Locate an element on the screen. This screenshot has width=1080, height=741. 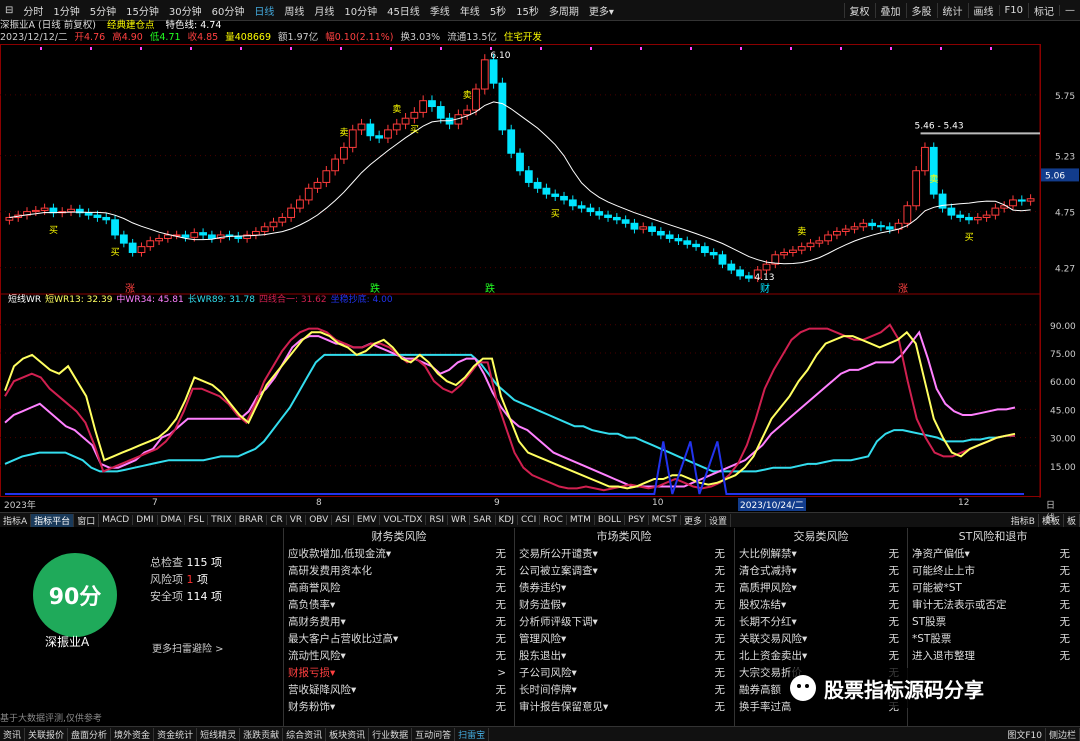
bottom-tab: 盘面分析 is located at coordinates (90, 734).